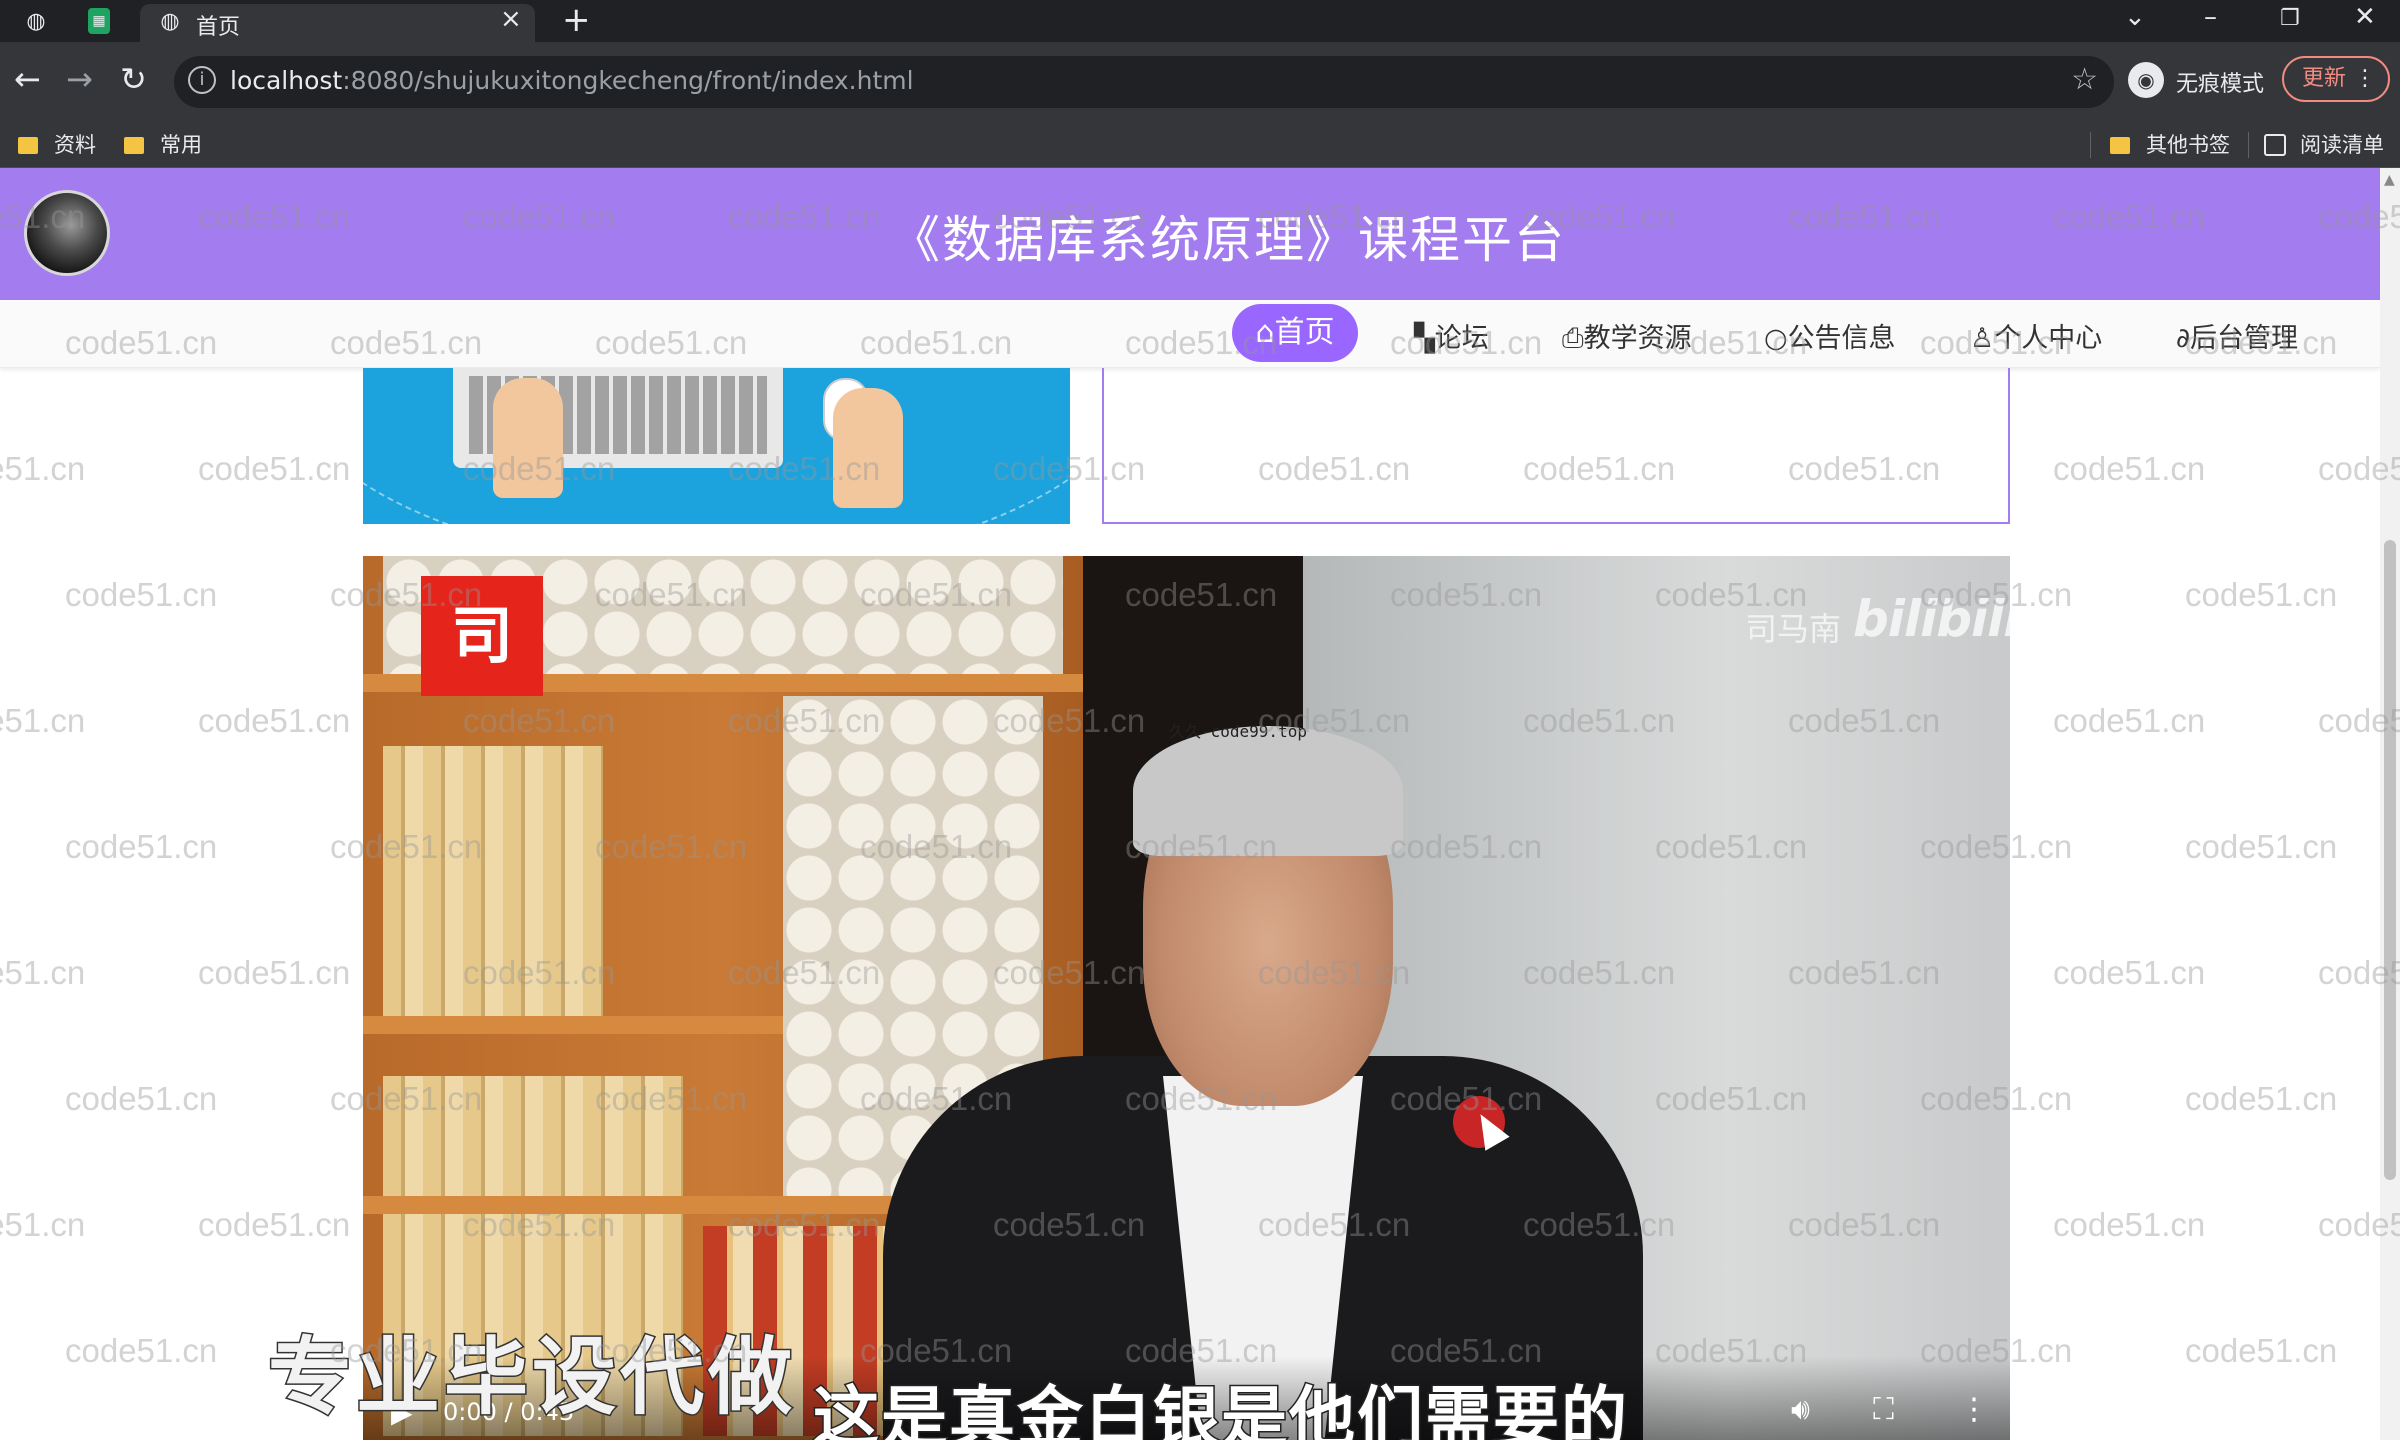 The height and width of the screenshot is (1440, 2400). I want to click on overlay-ad-text: 专业毕设代做, so click(531, 1377).